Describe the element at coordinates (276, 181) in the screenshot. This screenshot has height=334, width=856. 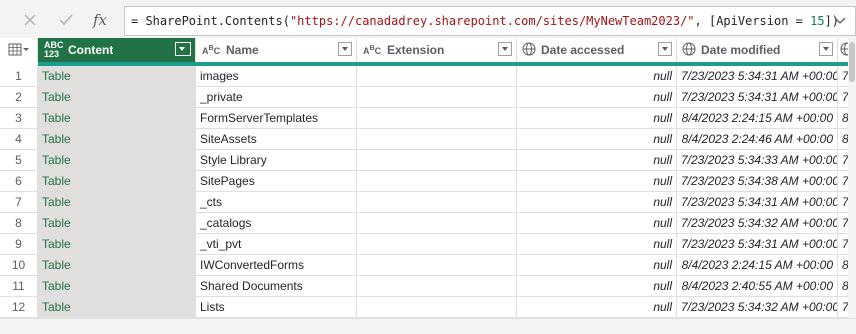
I see `table-cell-name: SitePages` at that location.